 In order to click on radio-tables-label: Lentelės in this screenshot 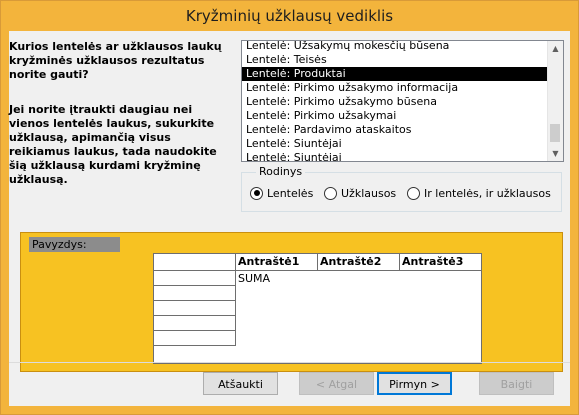, I will do `click(290, 193)`.